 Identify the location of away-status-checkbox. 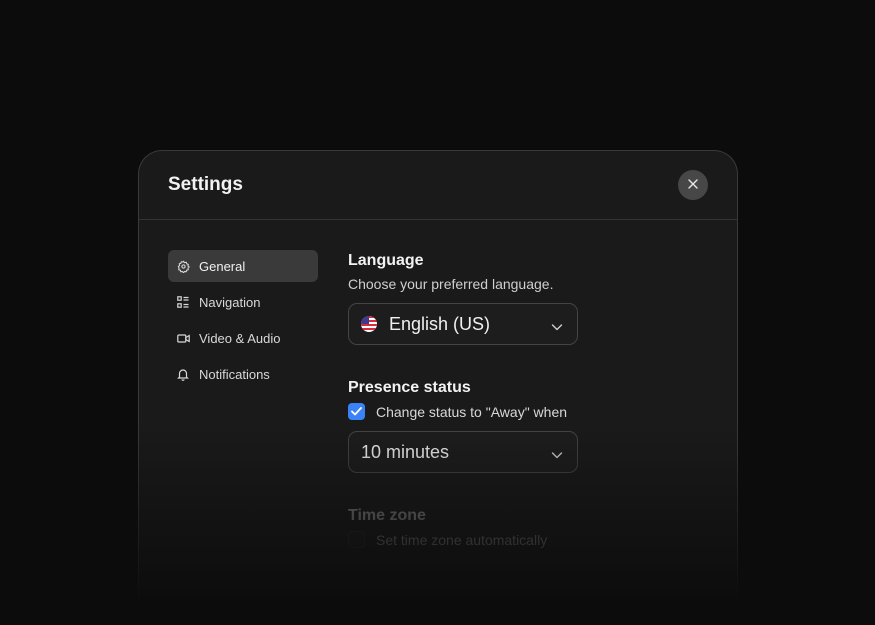
(356, 411).